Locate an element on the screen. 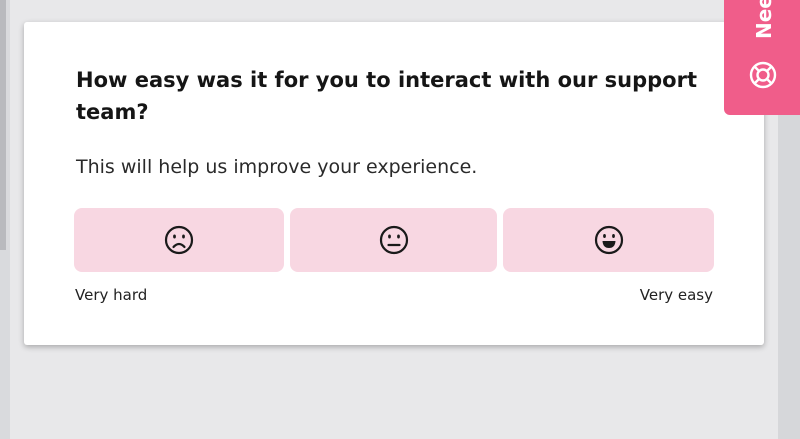 The height and width of the screenshot is (439, 800). scale-min-label: Very hard is located at coordinates (111, 295).